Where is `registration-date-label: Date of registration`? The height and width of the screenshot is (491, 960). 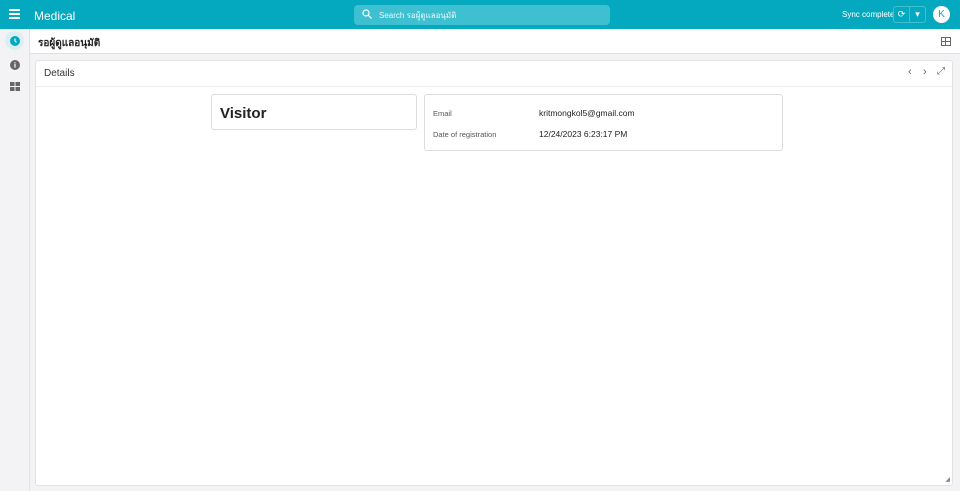 registration-date-label: Date of registration is located at coordinates (465, 134).